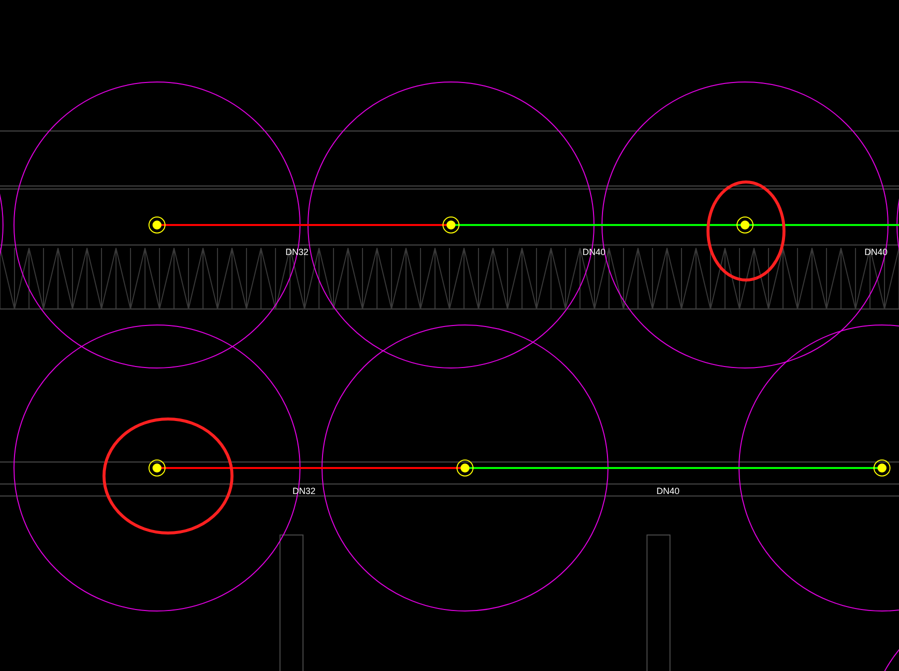  What do you see at coordinates (668, 491) in the screenshot?
I see `pipe-size-label: DN40` at bounding box center [668, 491].